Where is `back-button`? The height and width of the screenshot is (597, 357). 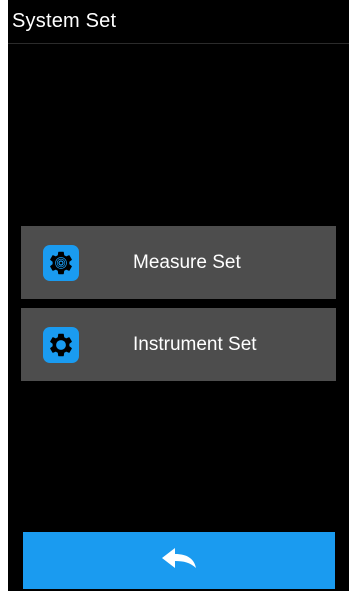 back-button is located at coordinates (179, 560).